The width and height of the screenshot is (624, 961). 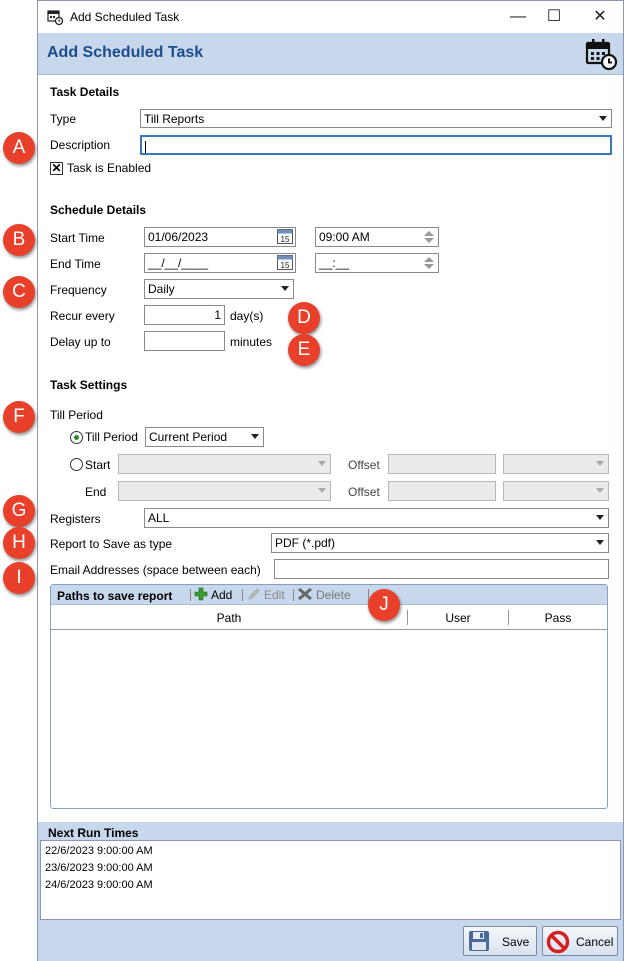 I want to click on window-title: Add Scheduled Task, so click(x=125, y=17).